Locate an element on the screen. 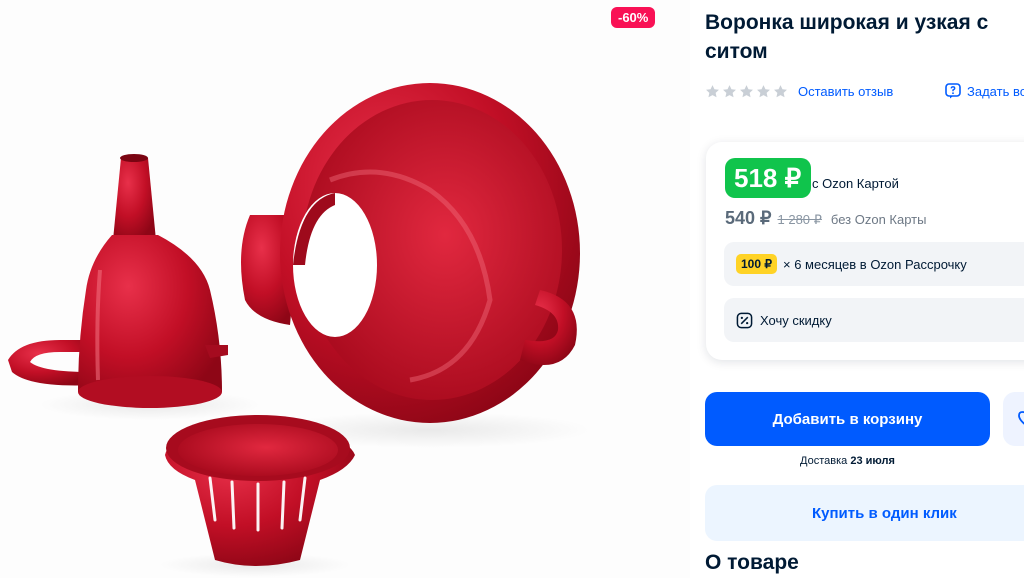 The image size is (1024, 578). delivery-date: 23 июля is located at coordinates (872, 461).